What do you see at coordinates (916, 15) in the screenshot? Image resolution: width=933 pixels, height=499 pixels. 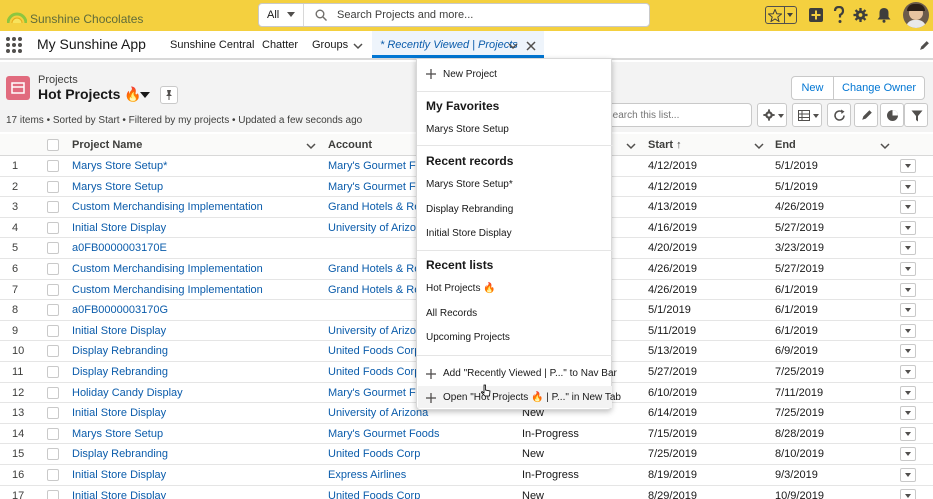 I see `user-avatar` at bounding box center [916, 15].